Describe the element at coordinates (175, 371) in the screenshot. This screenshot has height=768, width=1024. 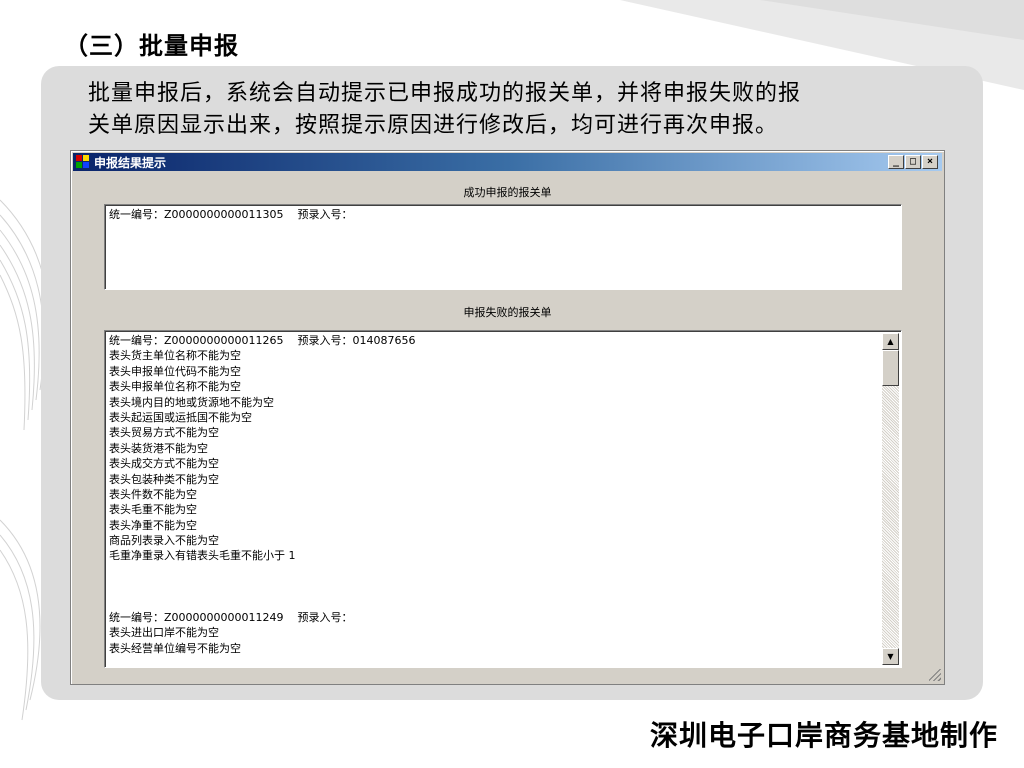
I see `failure-line: 表头申报单位代码不能为空` at that location.